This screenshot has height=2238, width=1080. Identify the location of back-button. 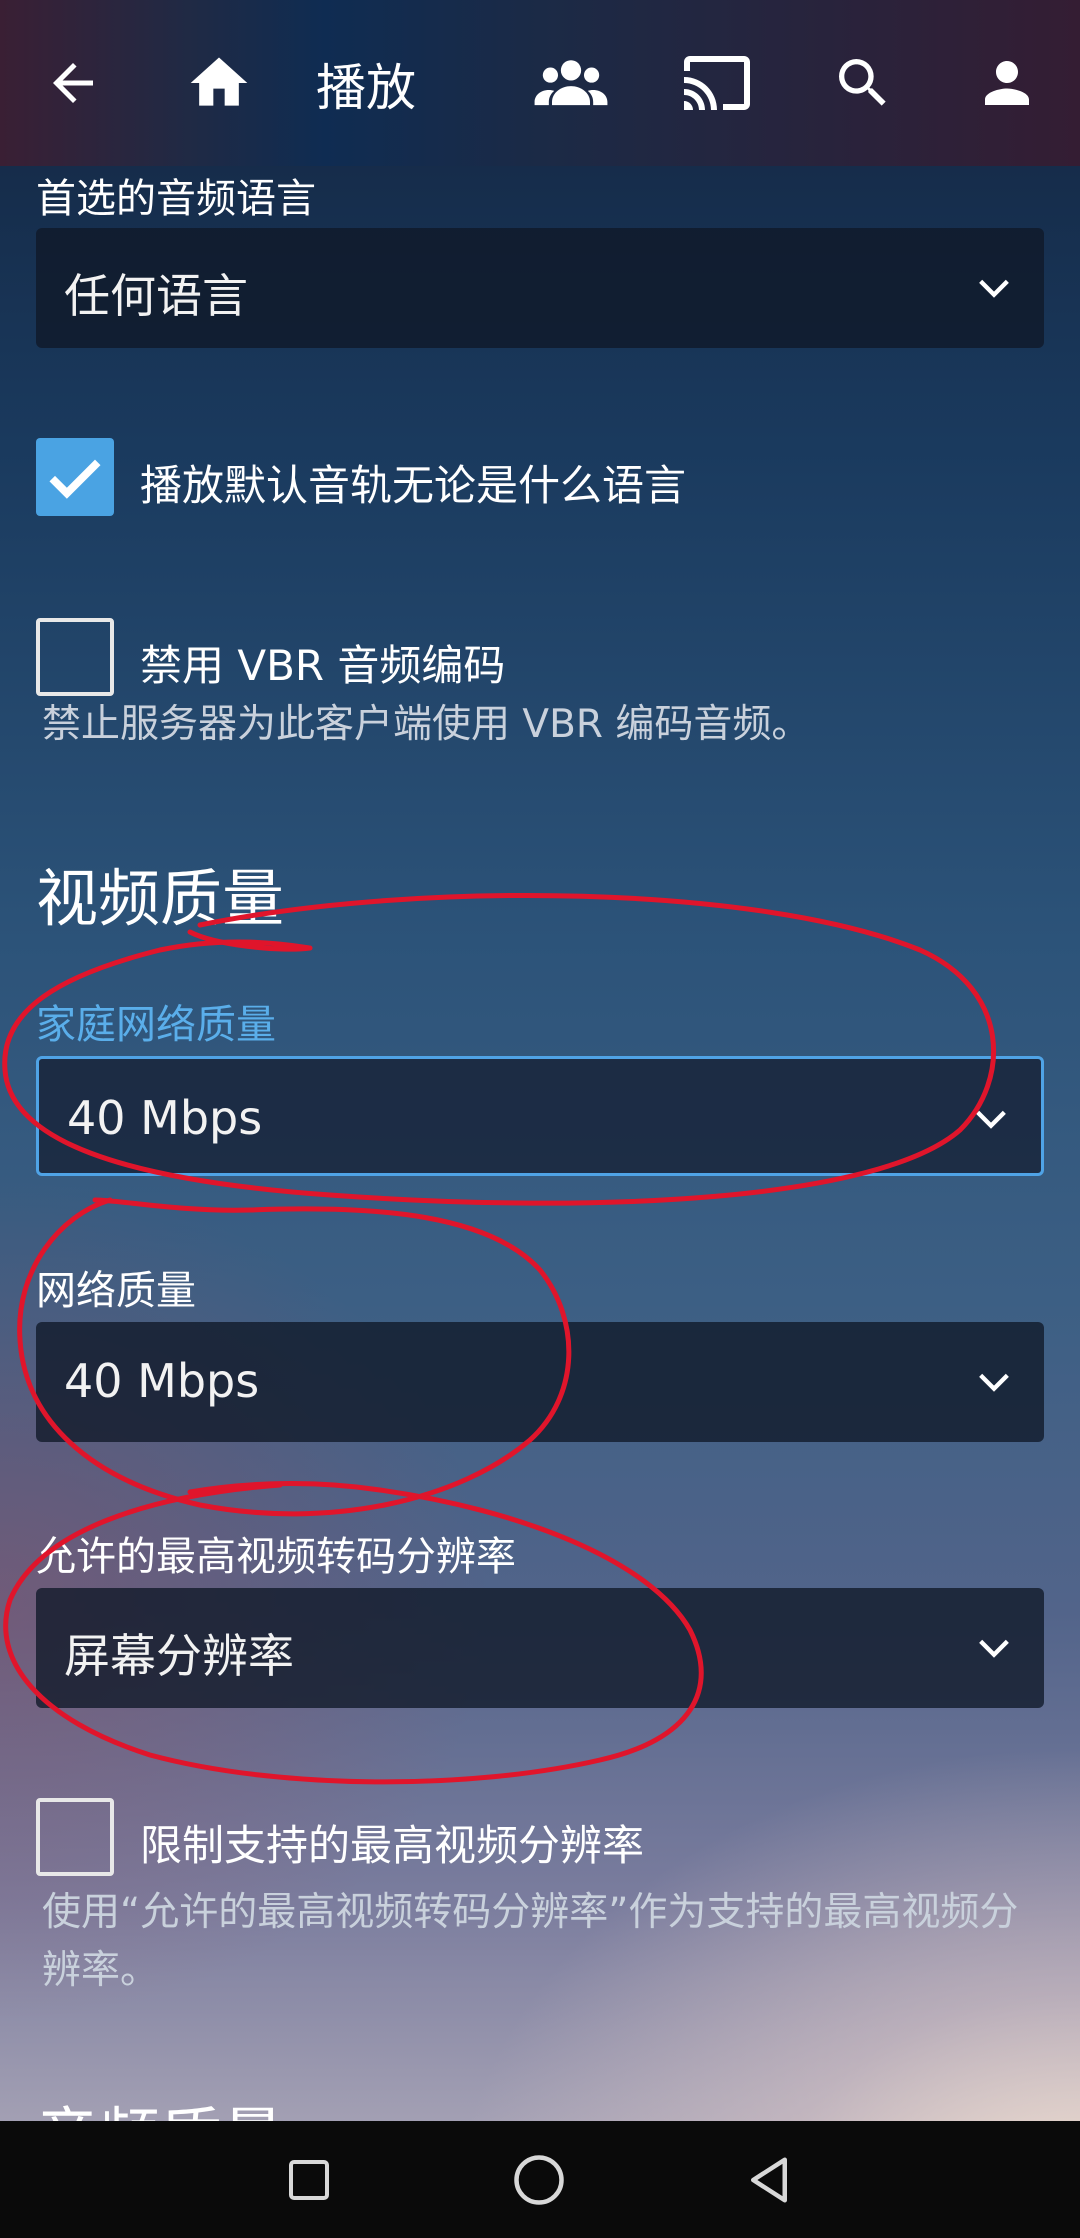
(73, 83).